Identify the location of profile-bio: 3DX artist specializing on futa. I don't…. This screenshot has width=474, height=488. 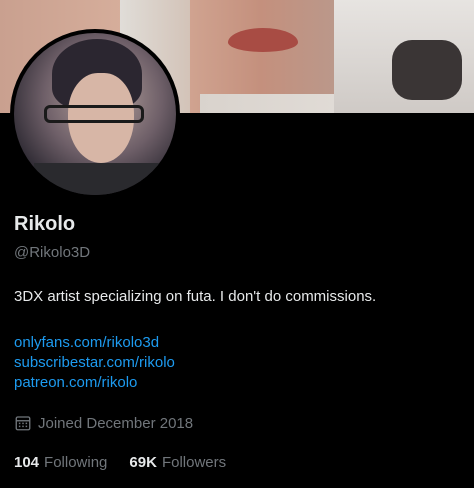
(195, 296).